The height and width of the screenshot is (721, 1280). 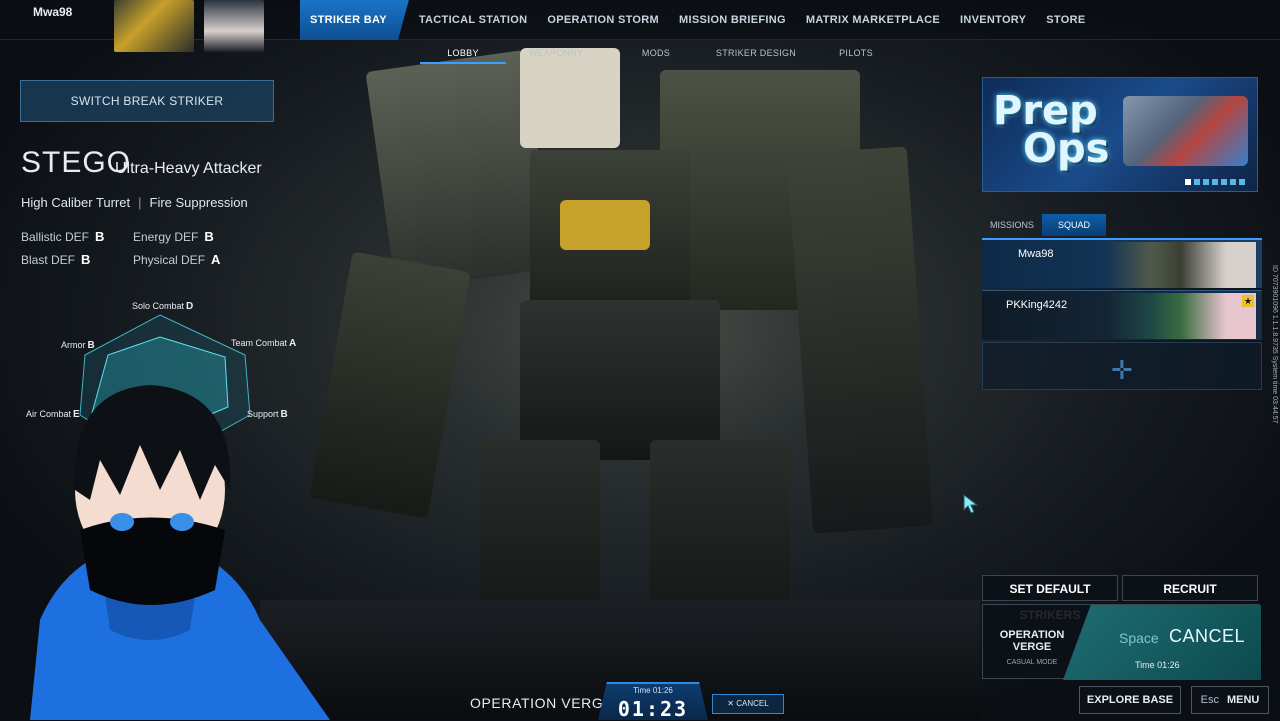 I want to click on squad-portraits, so click(x=179, y=26).